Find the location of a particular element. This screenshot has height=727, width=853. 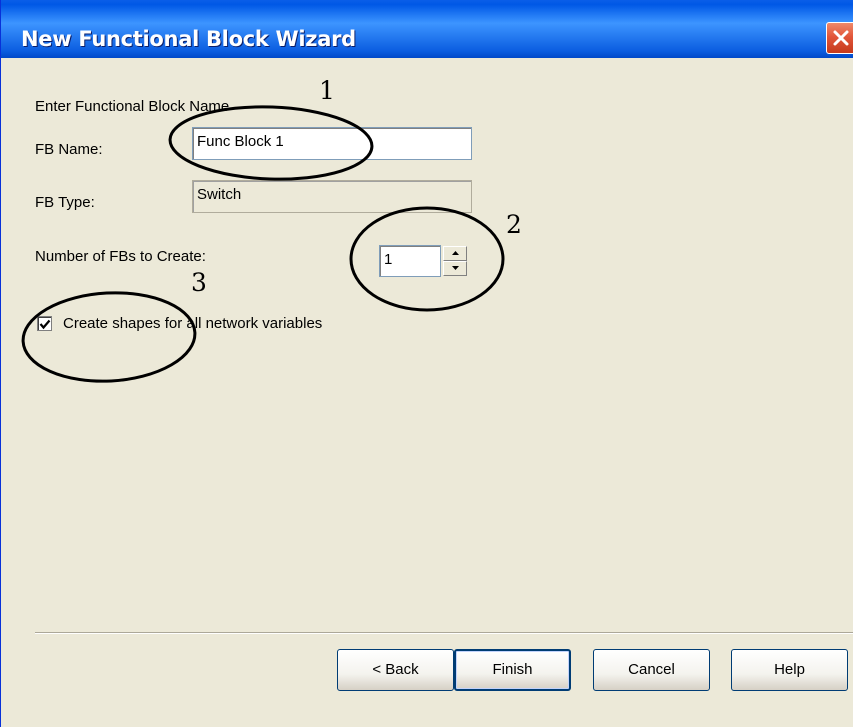

arrow-up-icon is located at coordinates (455, 253).